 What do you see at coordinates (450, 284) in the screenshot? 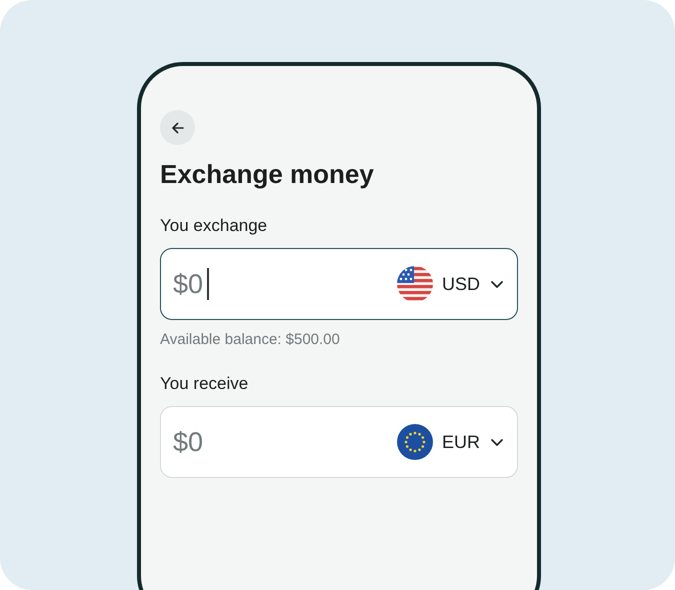
I see `currency-selector: USD` at bounding box center [450, 284].